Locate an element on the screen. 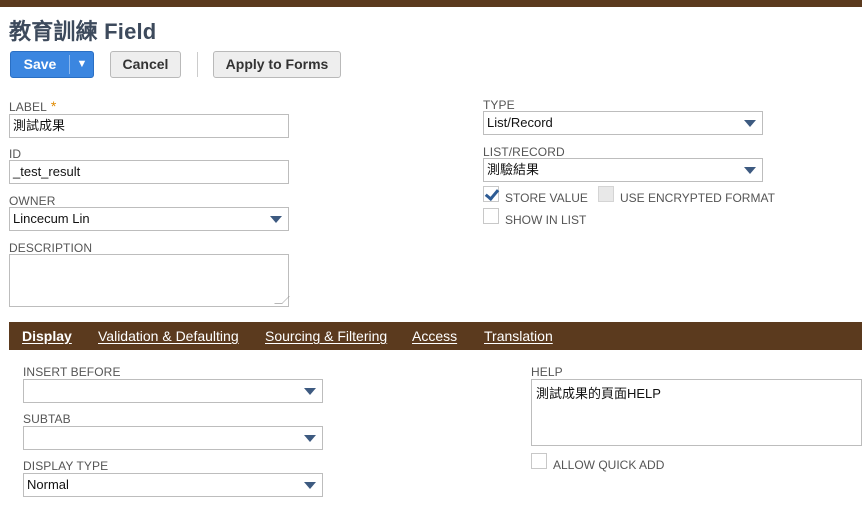 This screenshot has height=510, width=862. owner-select: Lincecum Lin is located at coordinates (149, 219).